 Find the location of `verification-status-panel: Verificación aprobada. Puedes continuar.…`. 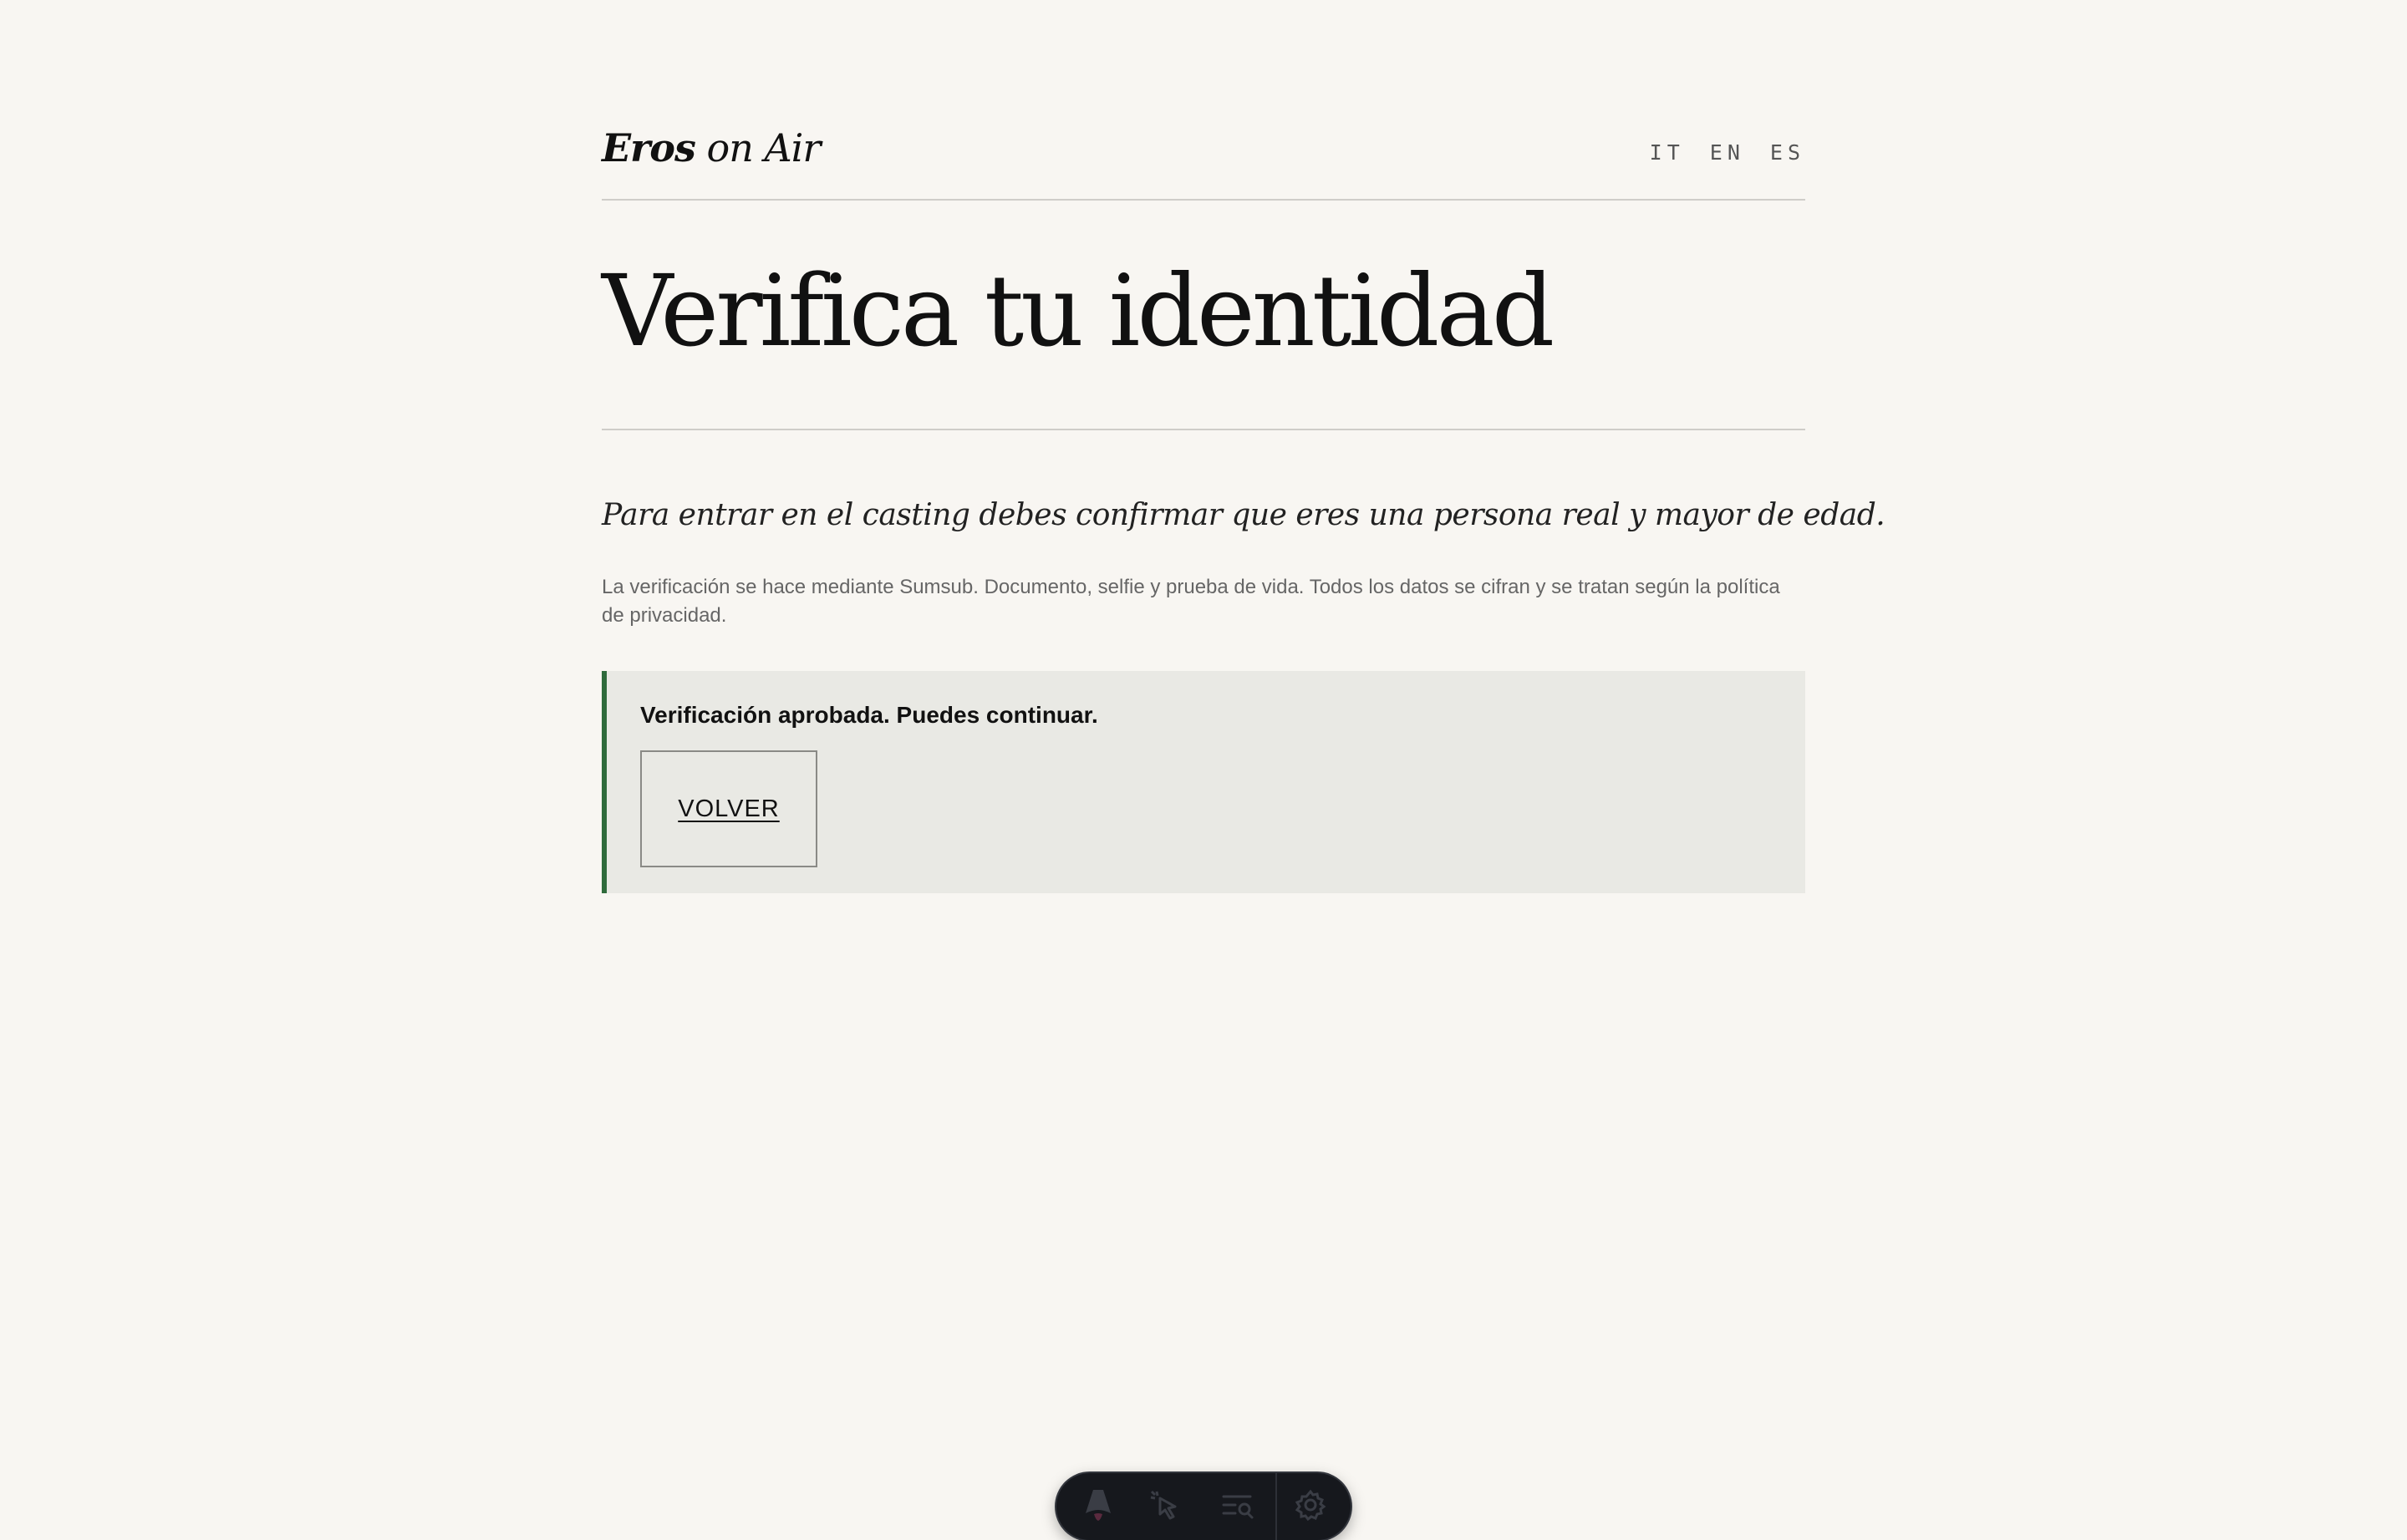

verification-status-panel: Verificación aprobada. Puedes continuar.… is located at coordinates (1203, 782).